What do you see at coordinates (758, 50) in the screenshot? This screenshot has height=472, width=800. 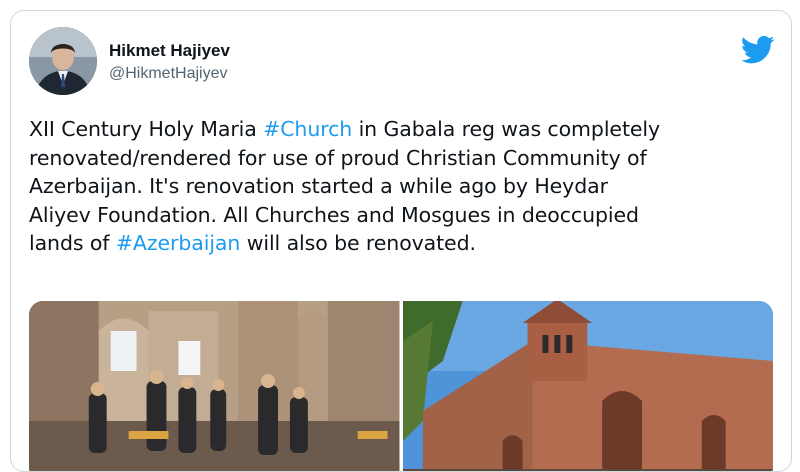 I see `twitter-bird-icon` at bounding box center [758, 50].